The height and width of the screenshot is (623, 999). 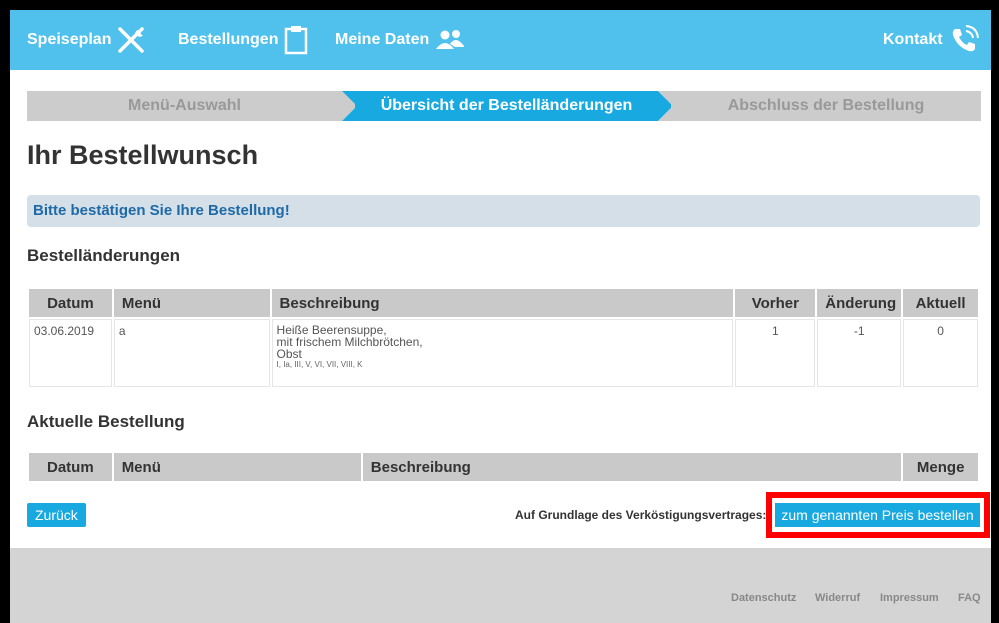 What do you see at coordinates (763, 598) in the screenshot?
I see `footer-datenschutz: Datenschutz` at bounding box center [763, 598].